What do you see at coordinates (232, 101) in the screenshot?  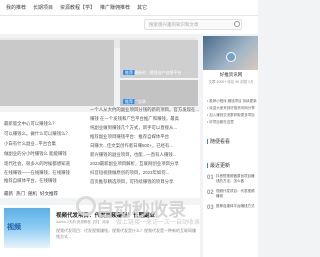 I see `notice-item: • 推荐小程序 赚钱项目 持续更新` at bounding box center [232, 101].